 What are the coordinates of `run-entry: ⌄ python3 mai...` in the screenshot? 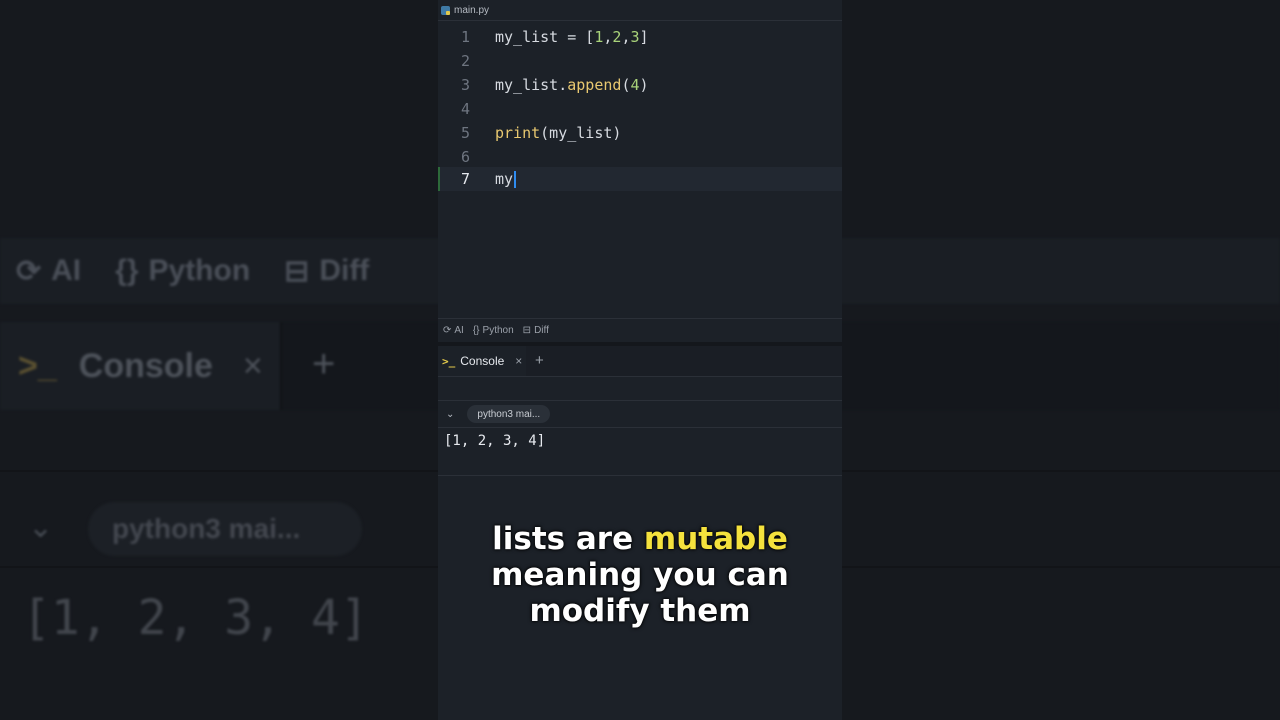 It's located at (640, 414).